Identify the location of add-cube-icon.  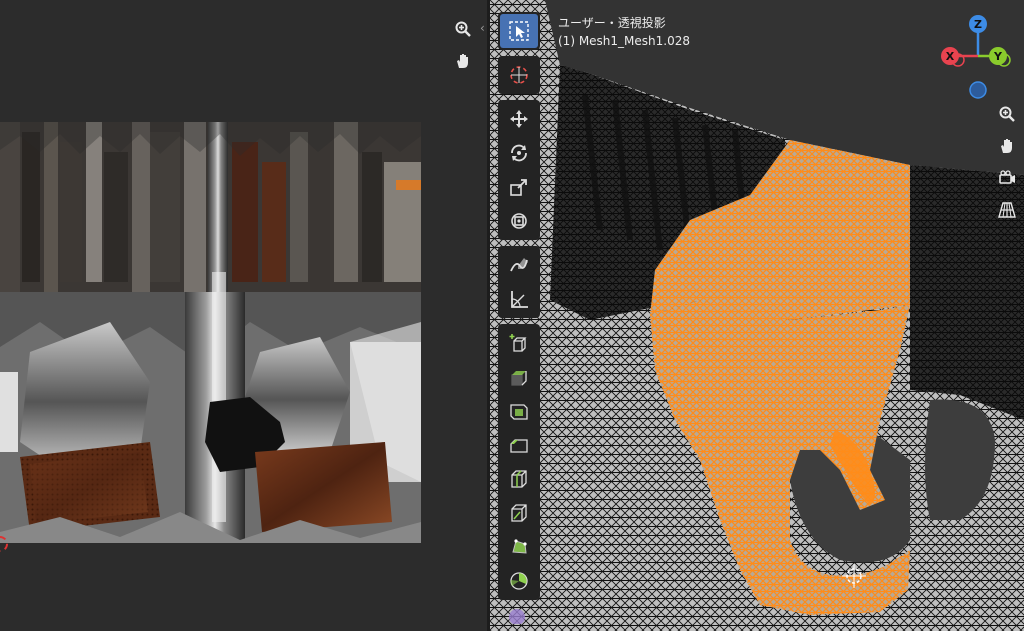
(519, 343).